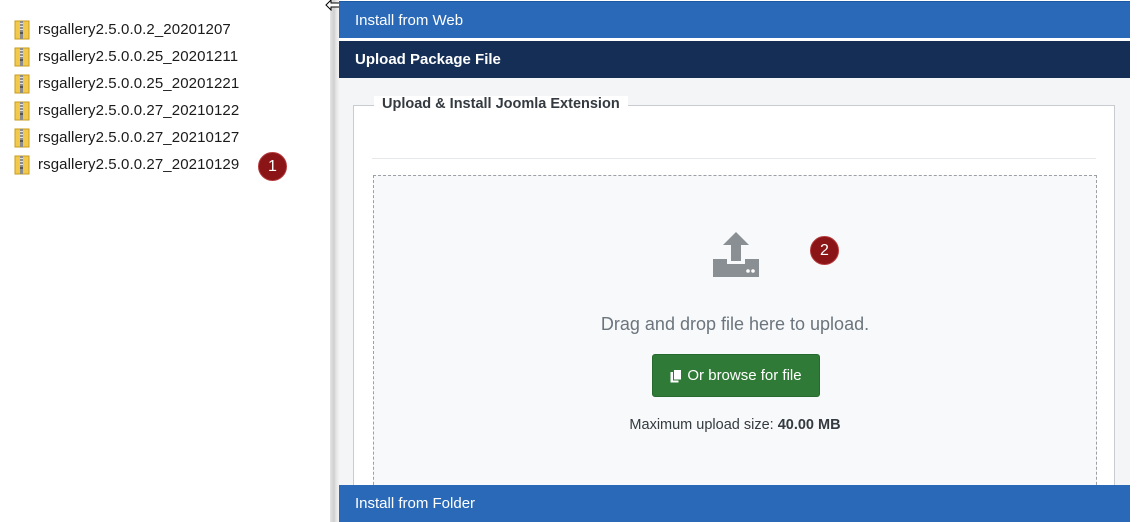  Describe the element at coordinates (139, 110) in the screenshot. I see `file-name: rsgallery2.5.0.0.27_20210122` at that location.